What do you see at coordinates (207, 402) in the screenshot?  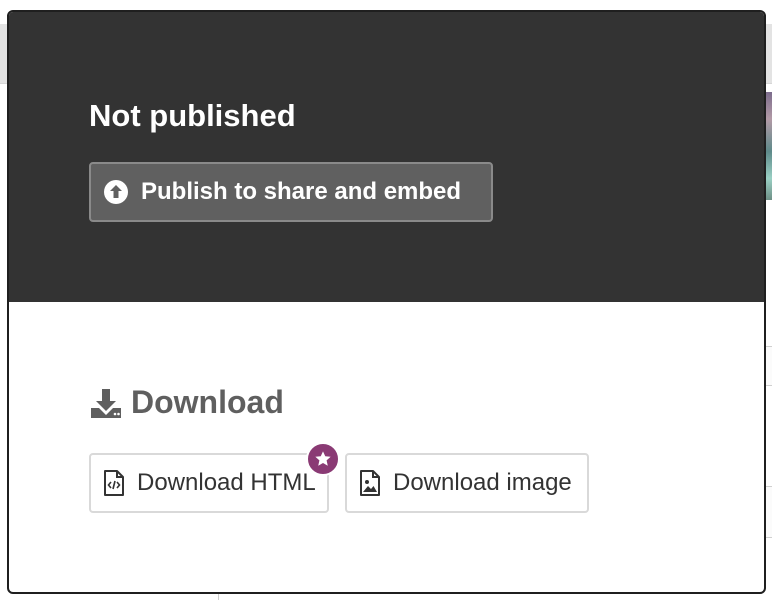 I see `download-heading-label: Download` at bounding box center [207, 402].